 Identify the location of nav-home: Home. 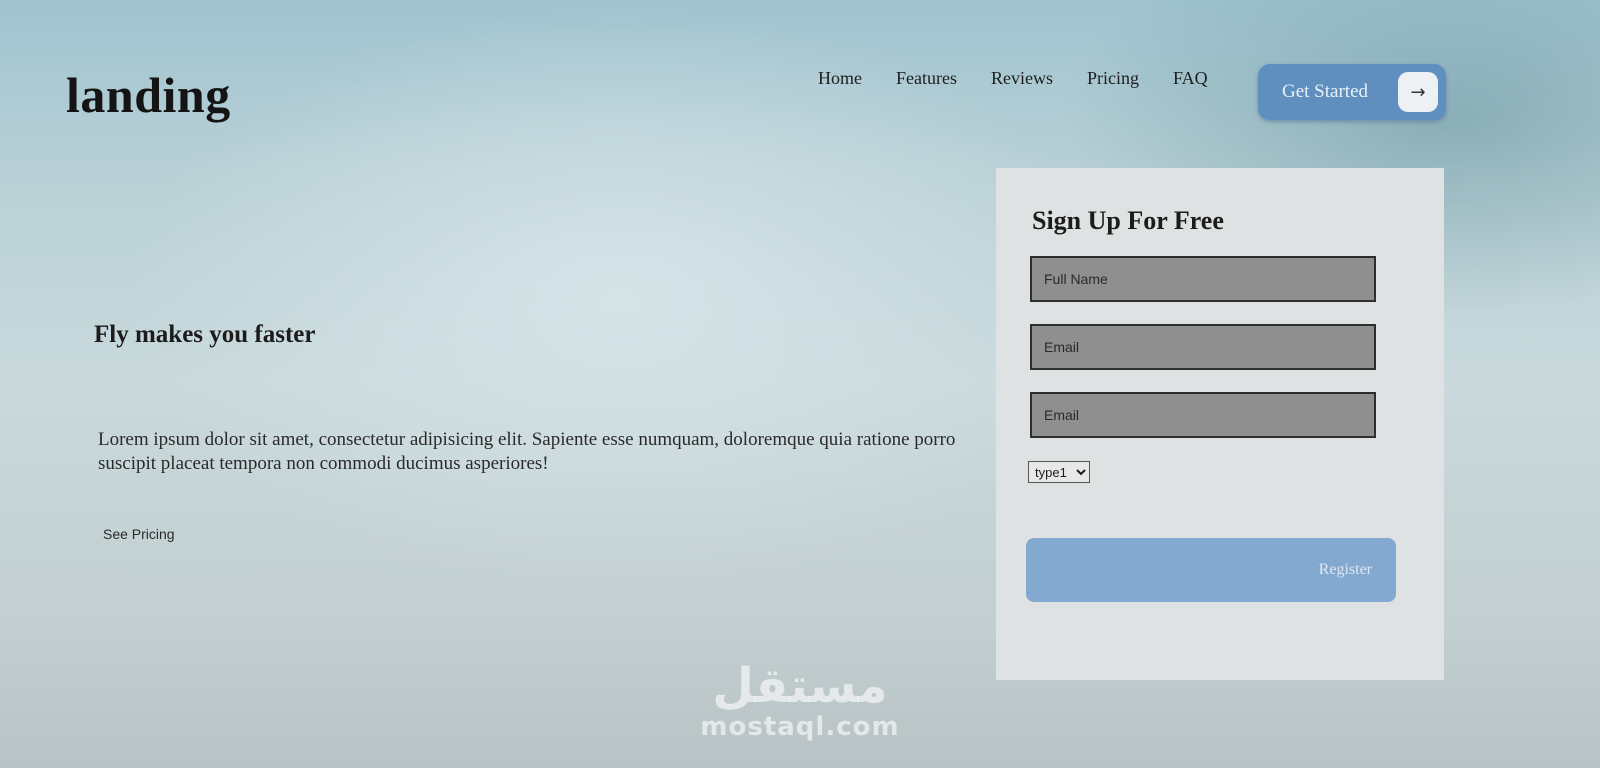
(840, 78).